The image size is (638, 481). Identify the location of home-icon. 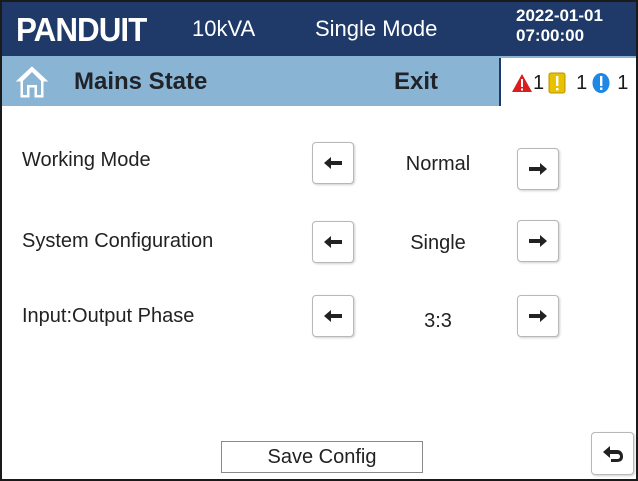
(32, 82).